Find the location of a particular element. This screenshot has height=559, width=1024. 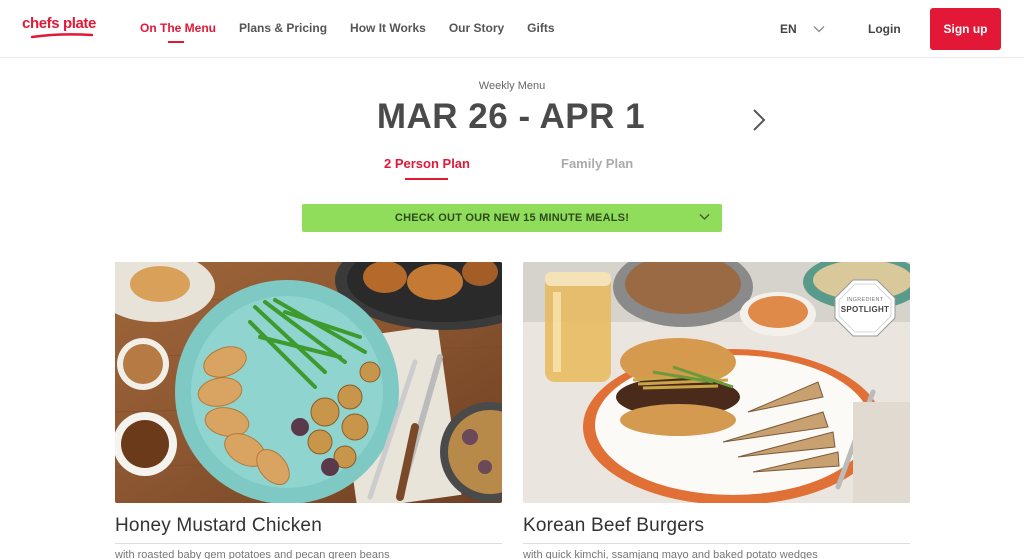

nav-item-our-story: Our Story is located at coordinates (476, 28).